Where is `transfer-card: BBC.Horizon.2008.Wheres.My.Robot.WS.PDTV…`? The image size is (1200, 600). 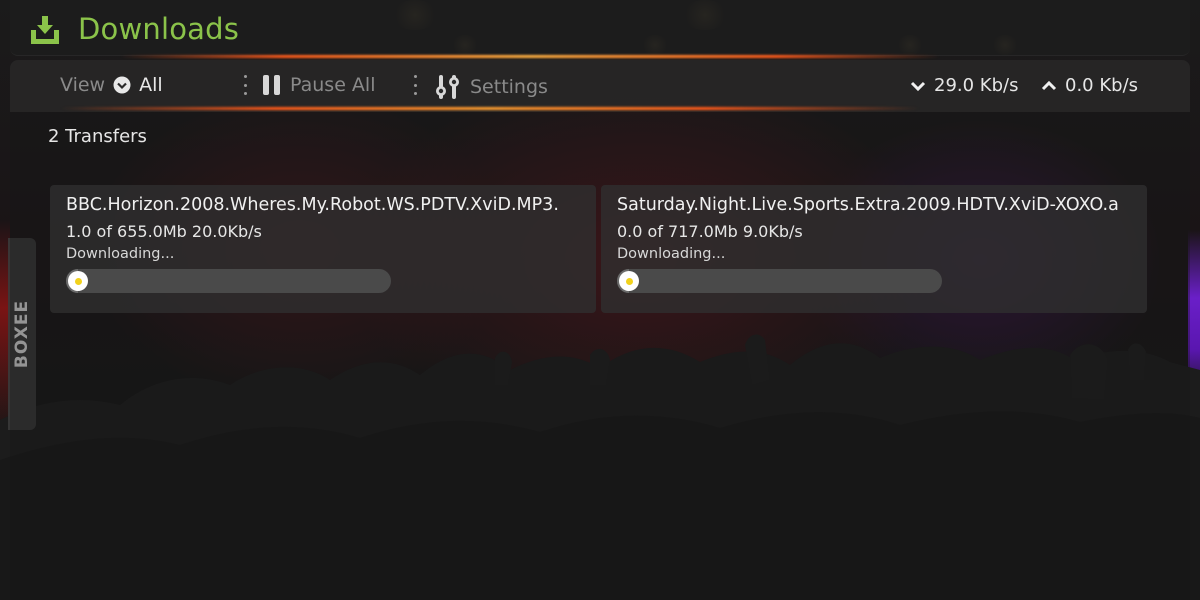 transfer-card: BBC.Horizon.2008.Wheres.My.Robot.WS.PDTV… is located at coordinates (323, 249).